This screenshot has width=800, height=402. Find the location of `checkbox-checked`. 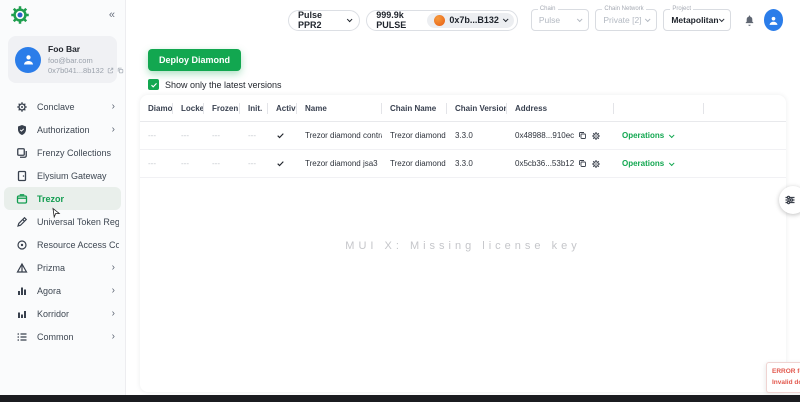

checkbox-checked is located at coordinates (153, 84).